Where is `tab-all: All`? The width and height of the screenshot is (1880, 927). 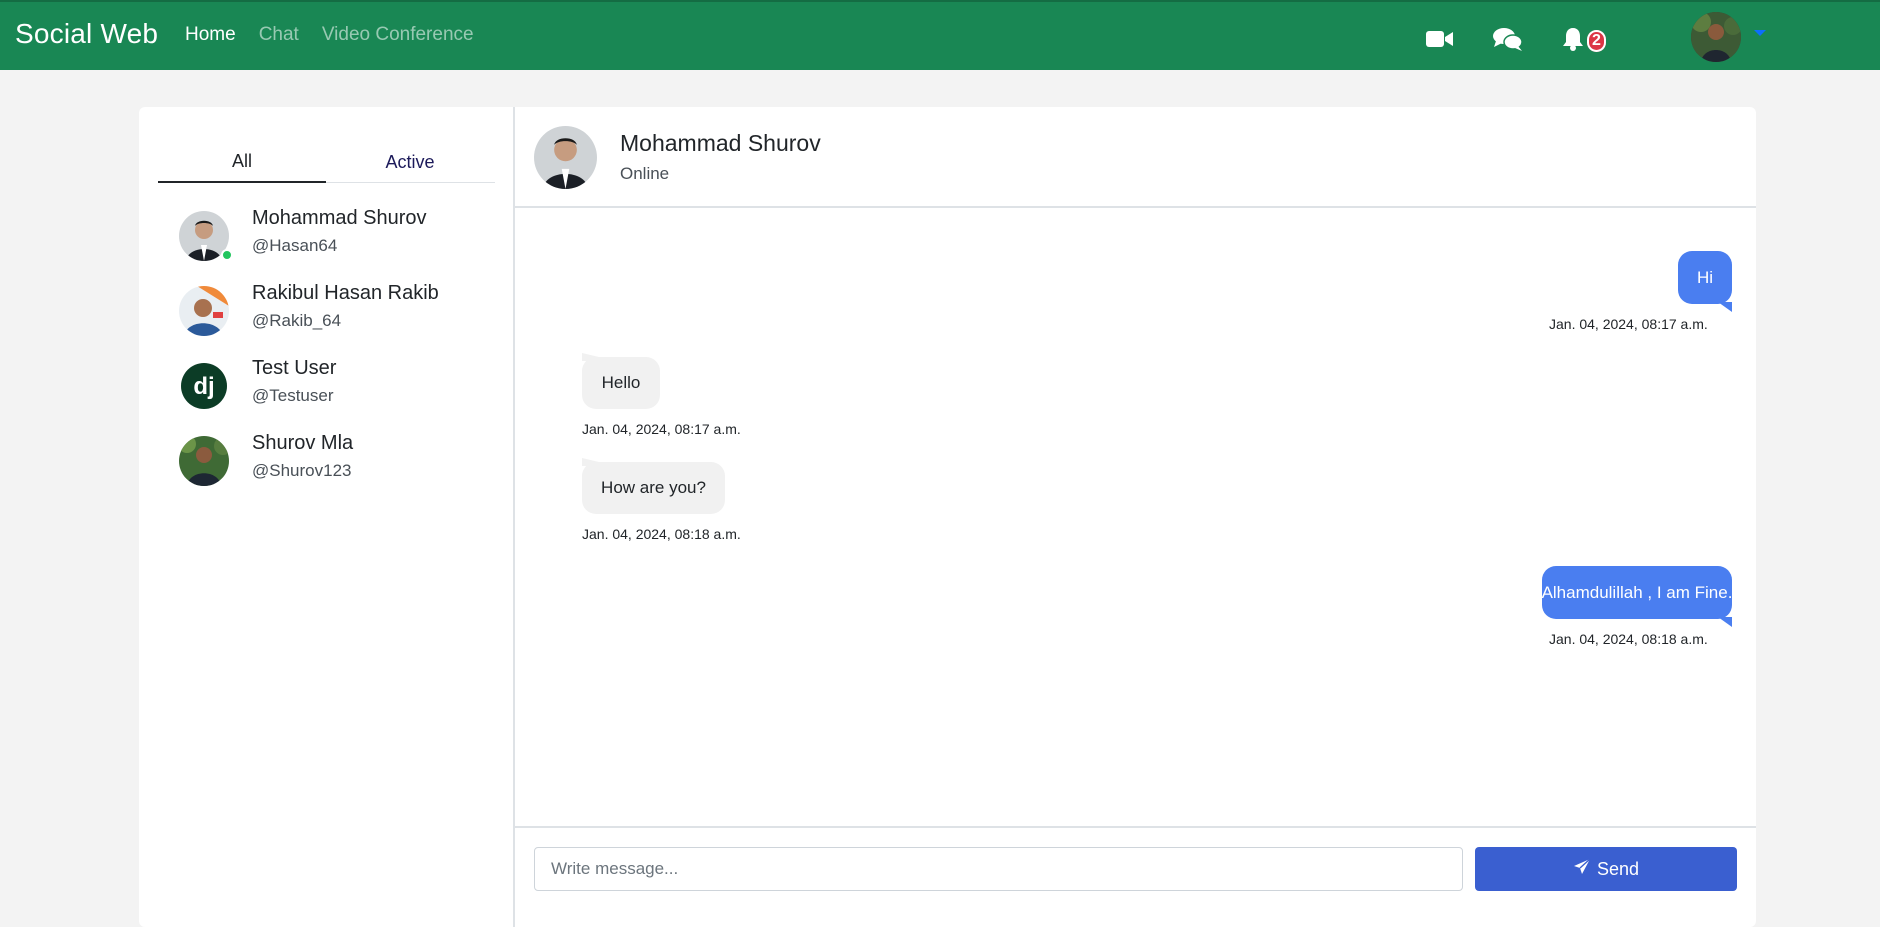 tab-all: All is located at coordinates (242, 162).